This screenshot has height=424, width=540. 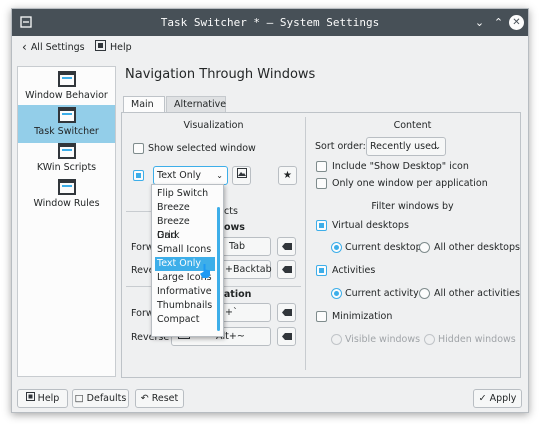 I want to click on effect-combobox: Text Only ⌄, so click(x=190, y=175).